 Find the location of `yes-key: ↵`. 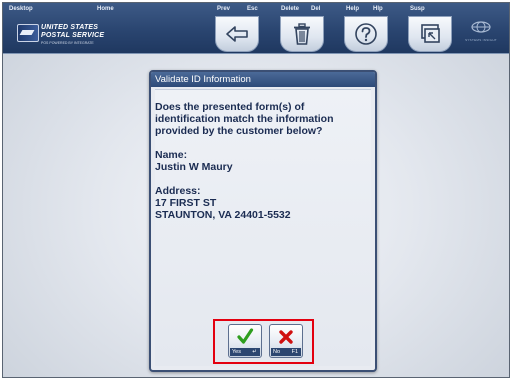

yes-key: ↵ is located at coordinates (254, 352).